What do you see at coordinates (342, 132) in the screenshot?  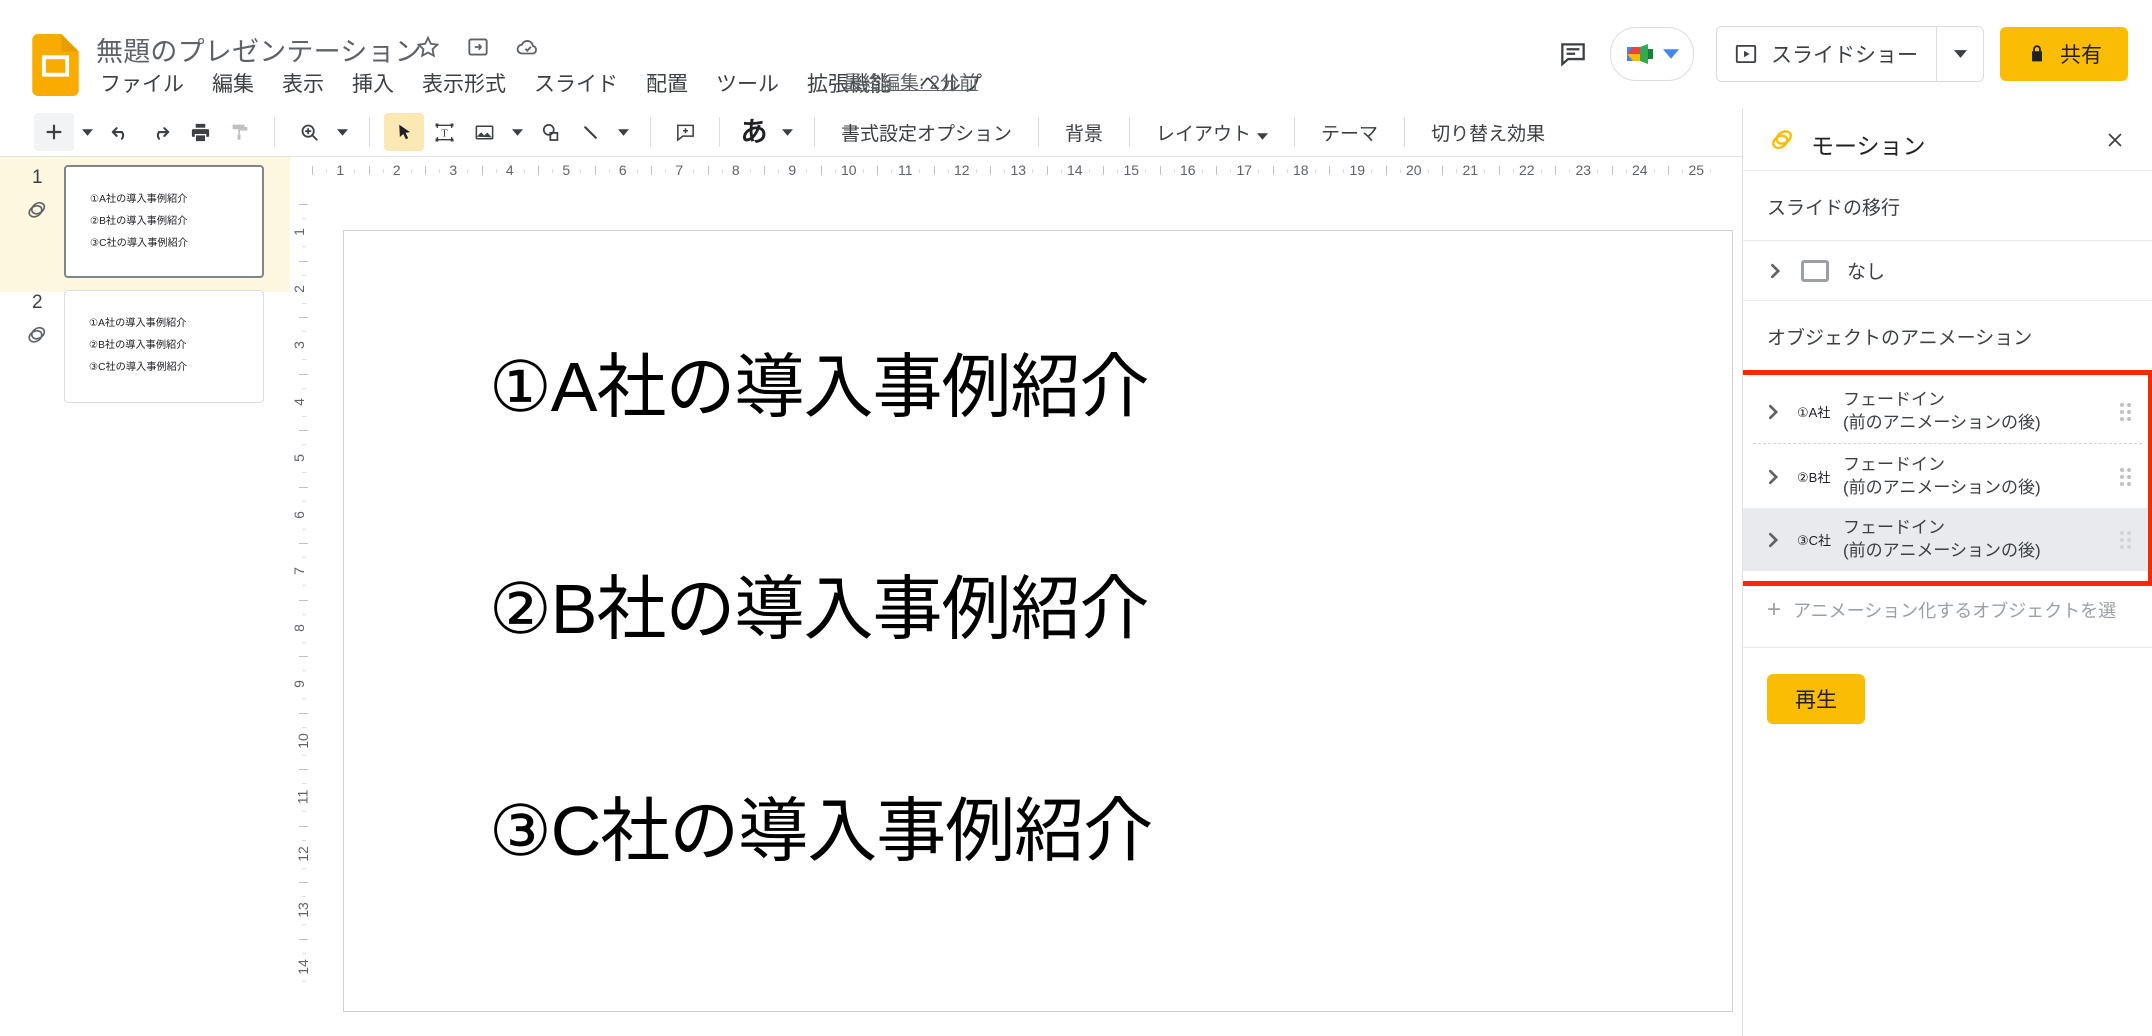 I see `zoom-caret-button` at bounding box center [342, 132].